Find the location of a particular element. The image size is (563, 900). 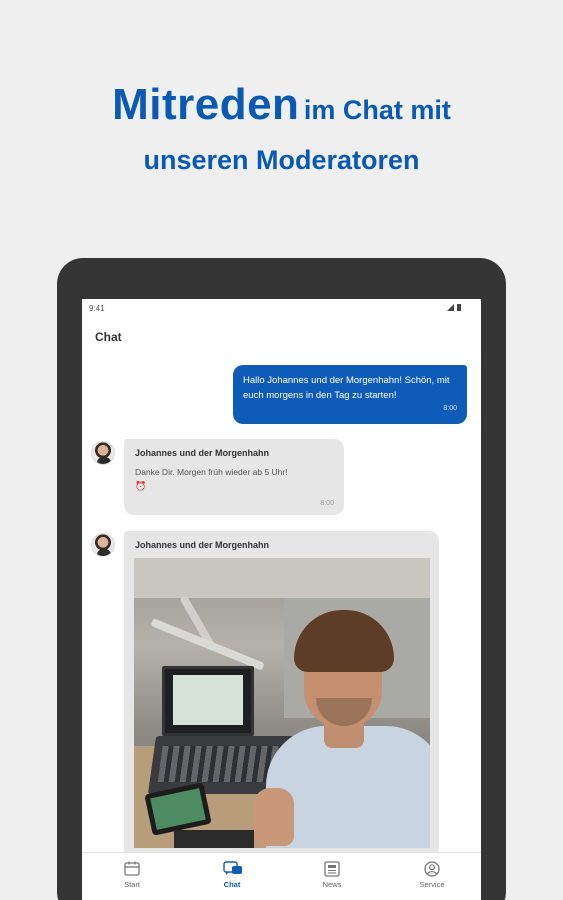

calendar-icon is located at coordinates (132, 869).